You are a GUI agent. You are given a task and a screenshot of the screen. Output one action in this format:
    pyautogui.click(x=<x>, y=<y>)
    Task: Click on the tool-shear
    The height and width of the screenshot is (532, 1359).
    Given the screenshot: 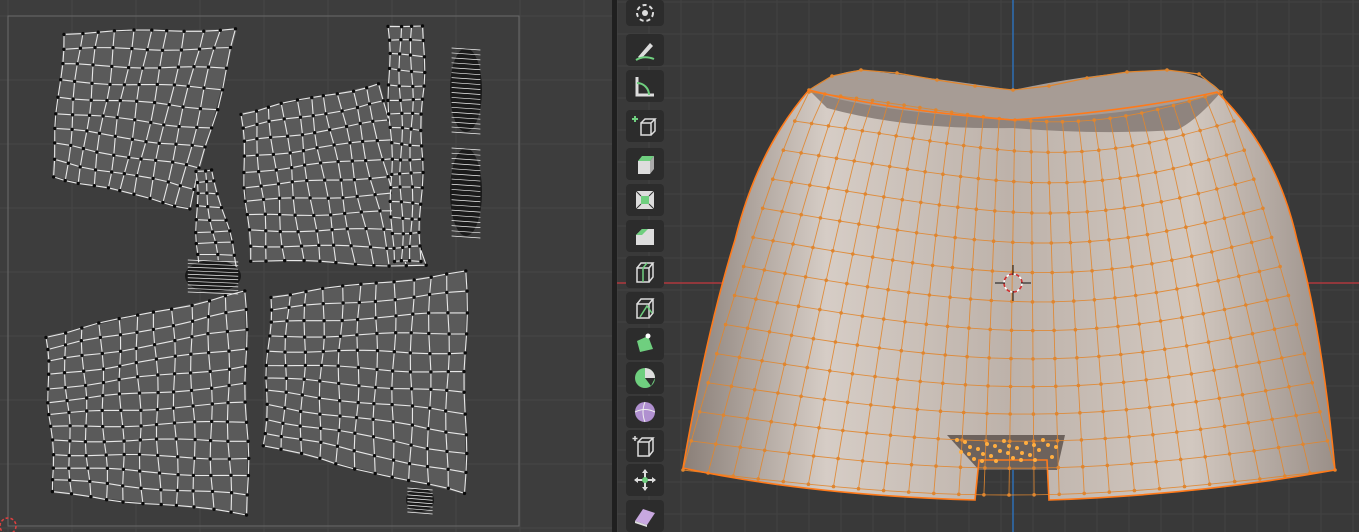 What is the action you would take?
    pyautogui.click(x=645, y=516)
    